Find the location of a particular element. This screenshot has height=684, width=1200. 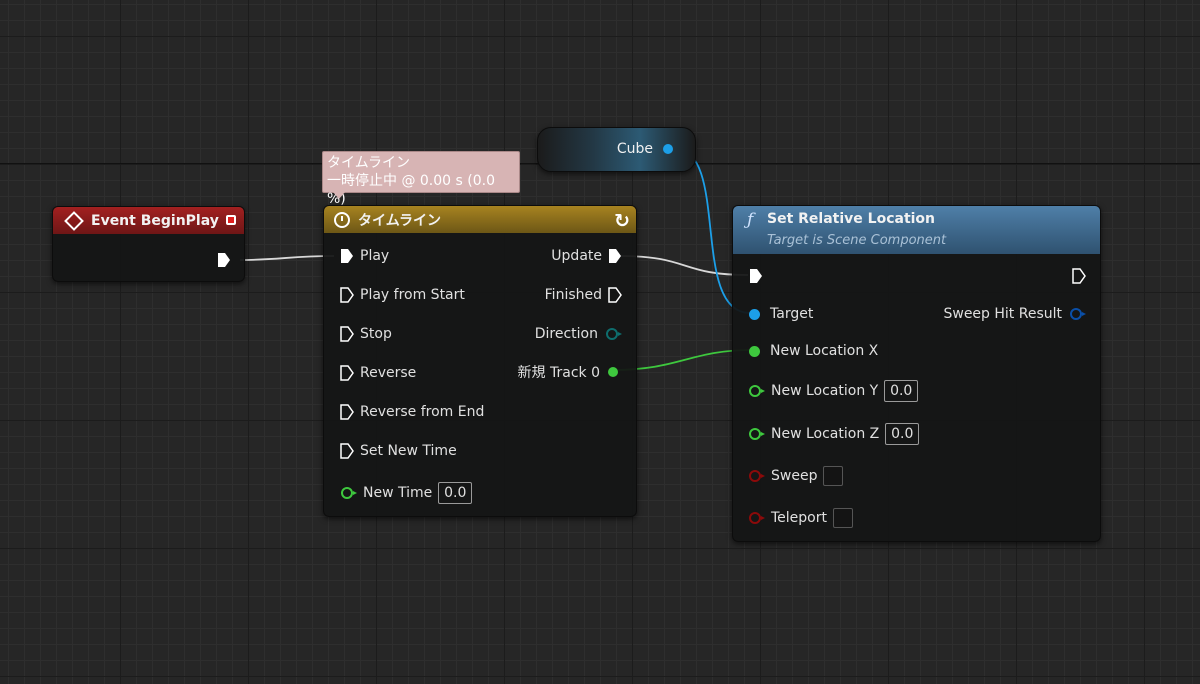

new-location-z-input: 0.0 is located at coordinates (902, 434).